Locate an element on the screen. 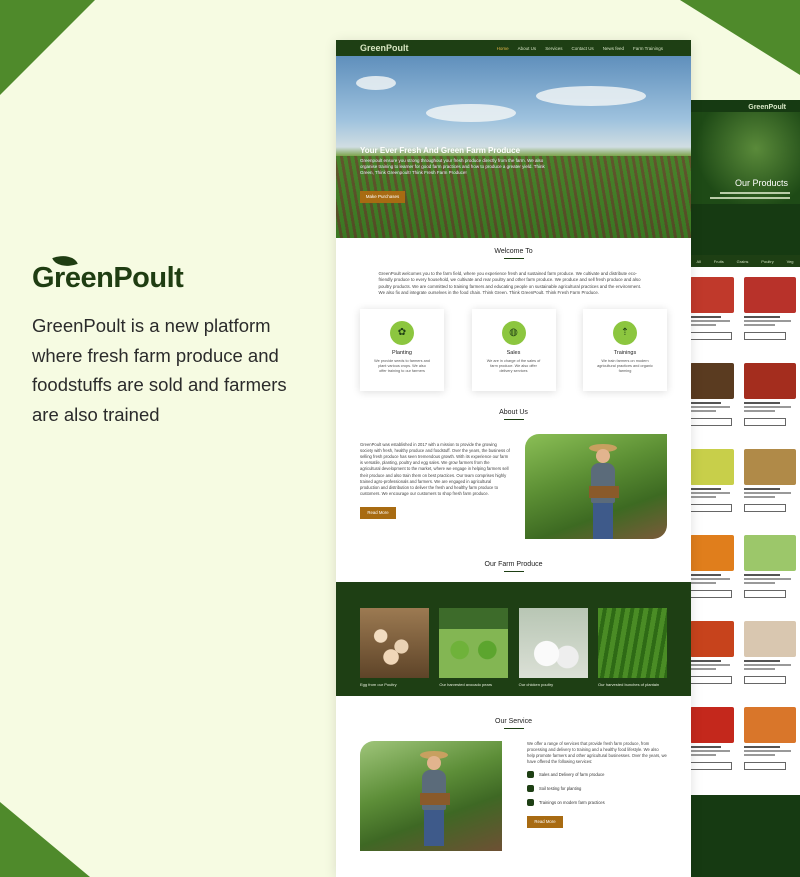 The image size is (800, 877). nav-logo: GreenPoult is located at coordinates (384, 48).